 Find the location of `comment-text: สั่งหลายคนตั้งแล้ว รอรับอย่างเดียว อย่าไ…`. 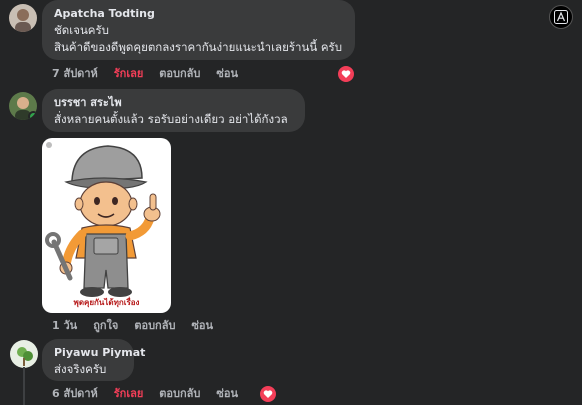

comment-text: สั่งหลายคนตั้งแล้ว รอรับอย่างเดียว อย่าไ… is located at coordinates (171, 119).